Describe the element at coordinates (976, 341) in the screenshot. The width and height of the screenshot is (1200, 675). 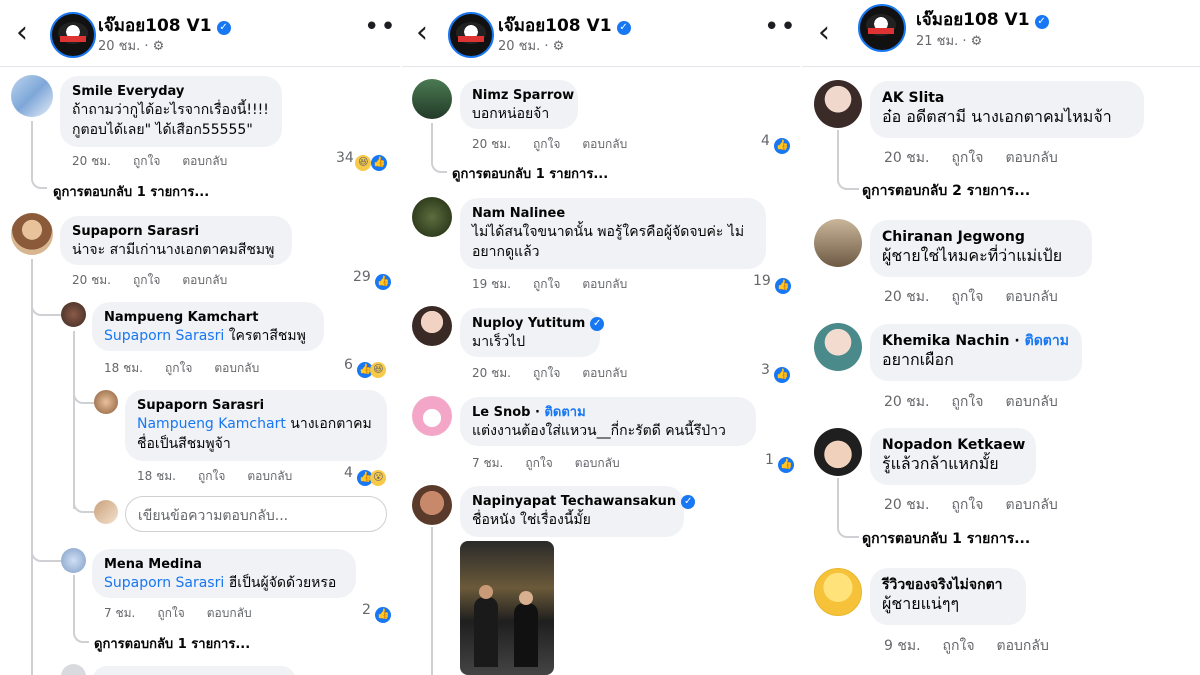
I see `comment-author: Khemika Nachin · ติดตาม` at that location.